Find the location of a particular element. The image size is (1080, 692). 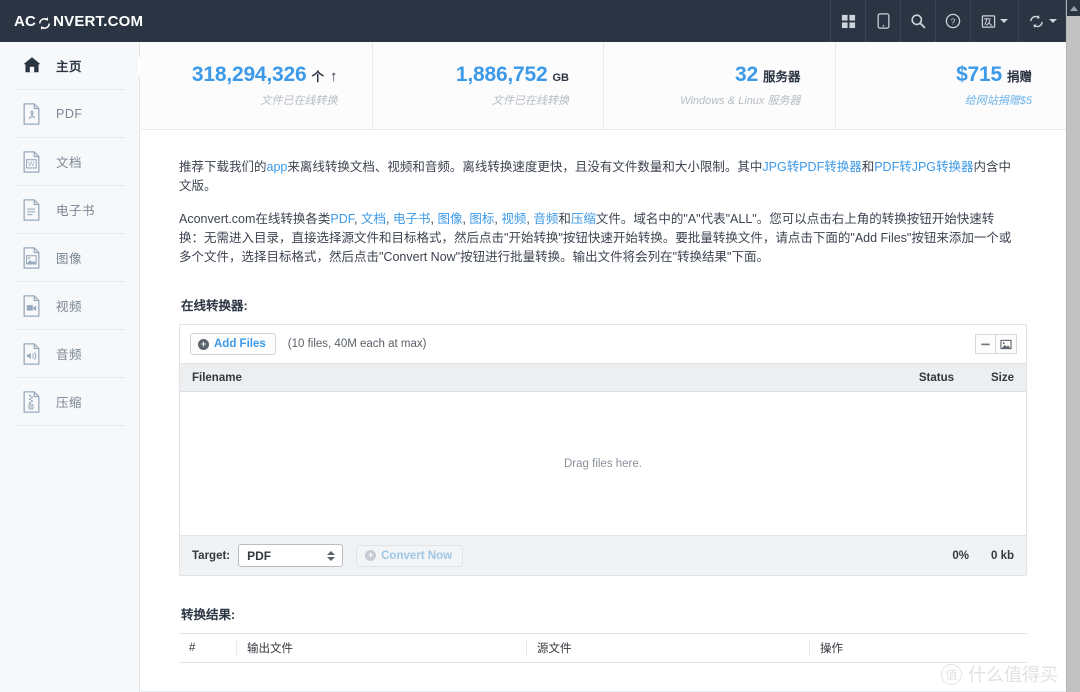

logo-cycle-icon is located at coordinates (44, 23).